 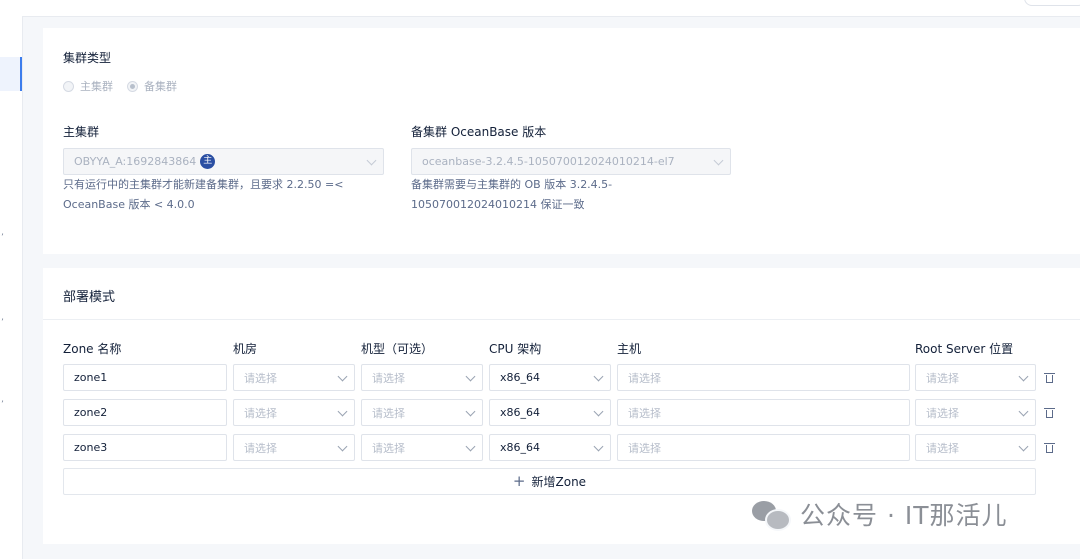 I want to click on col-root-server: Root Server 位置, so click(x=964, y=349).